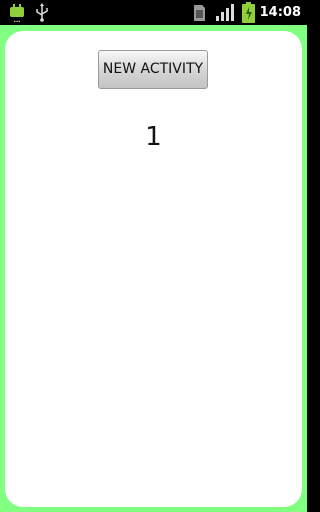  Describe the element at coordinates (280, 12) in the screenshot. I see `status-clock: 14:08` at that location.